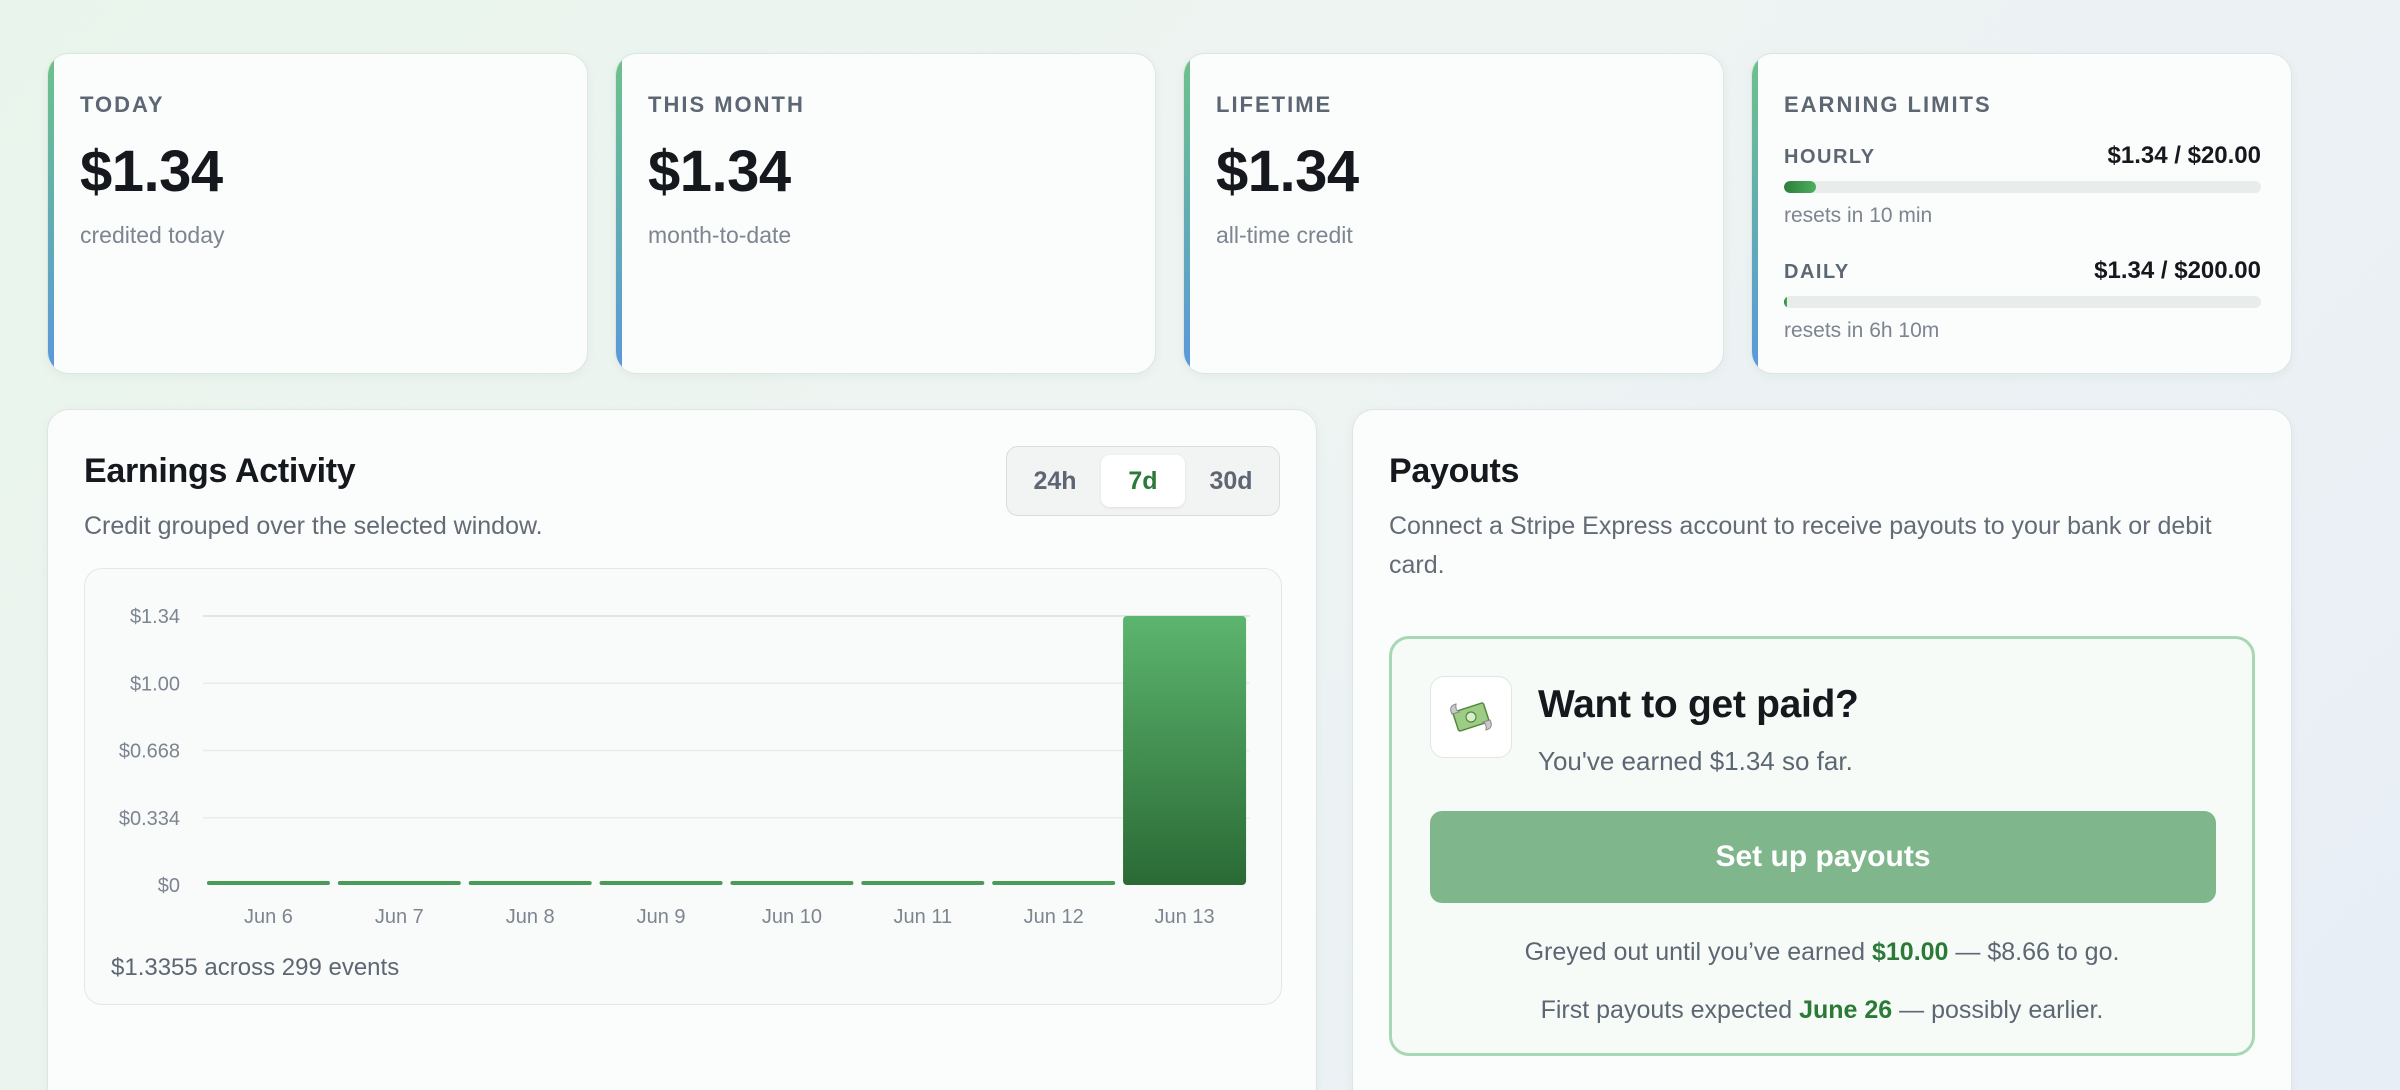 The image size is (2400, 1090). What do you see at coordinates (1862, 330) in the screenshot?
I see `daily-limit-reset: resets in 6h 10m` at bounding box center [1862, 330].